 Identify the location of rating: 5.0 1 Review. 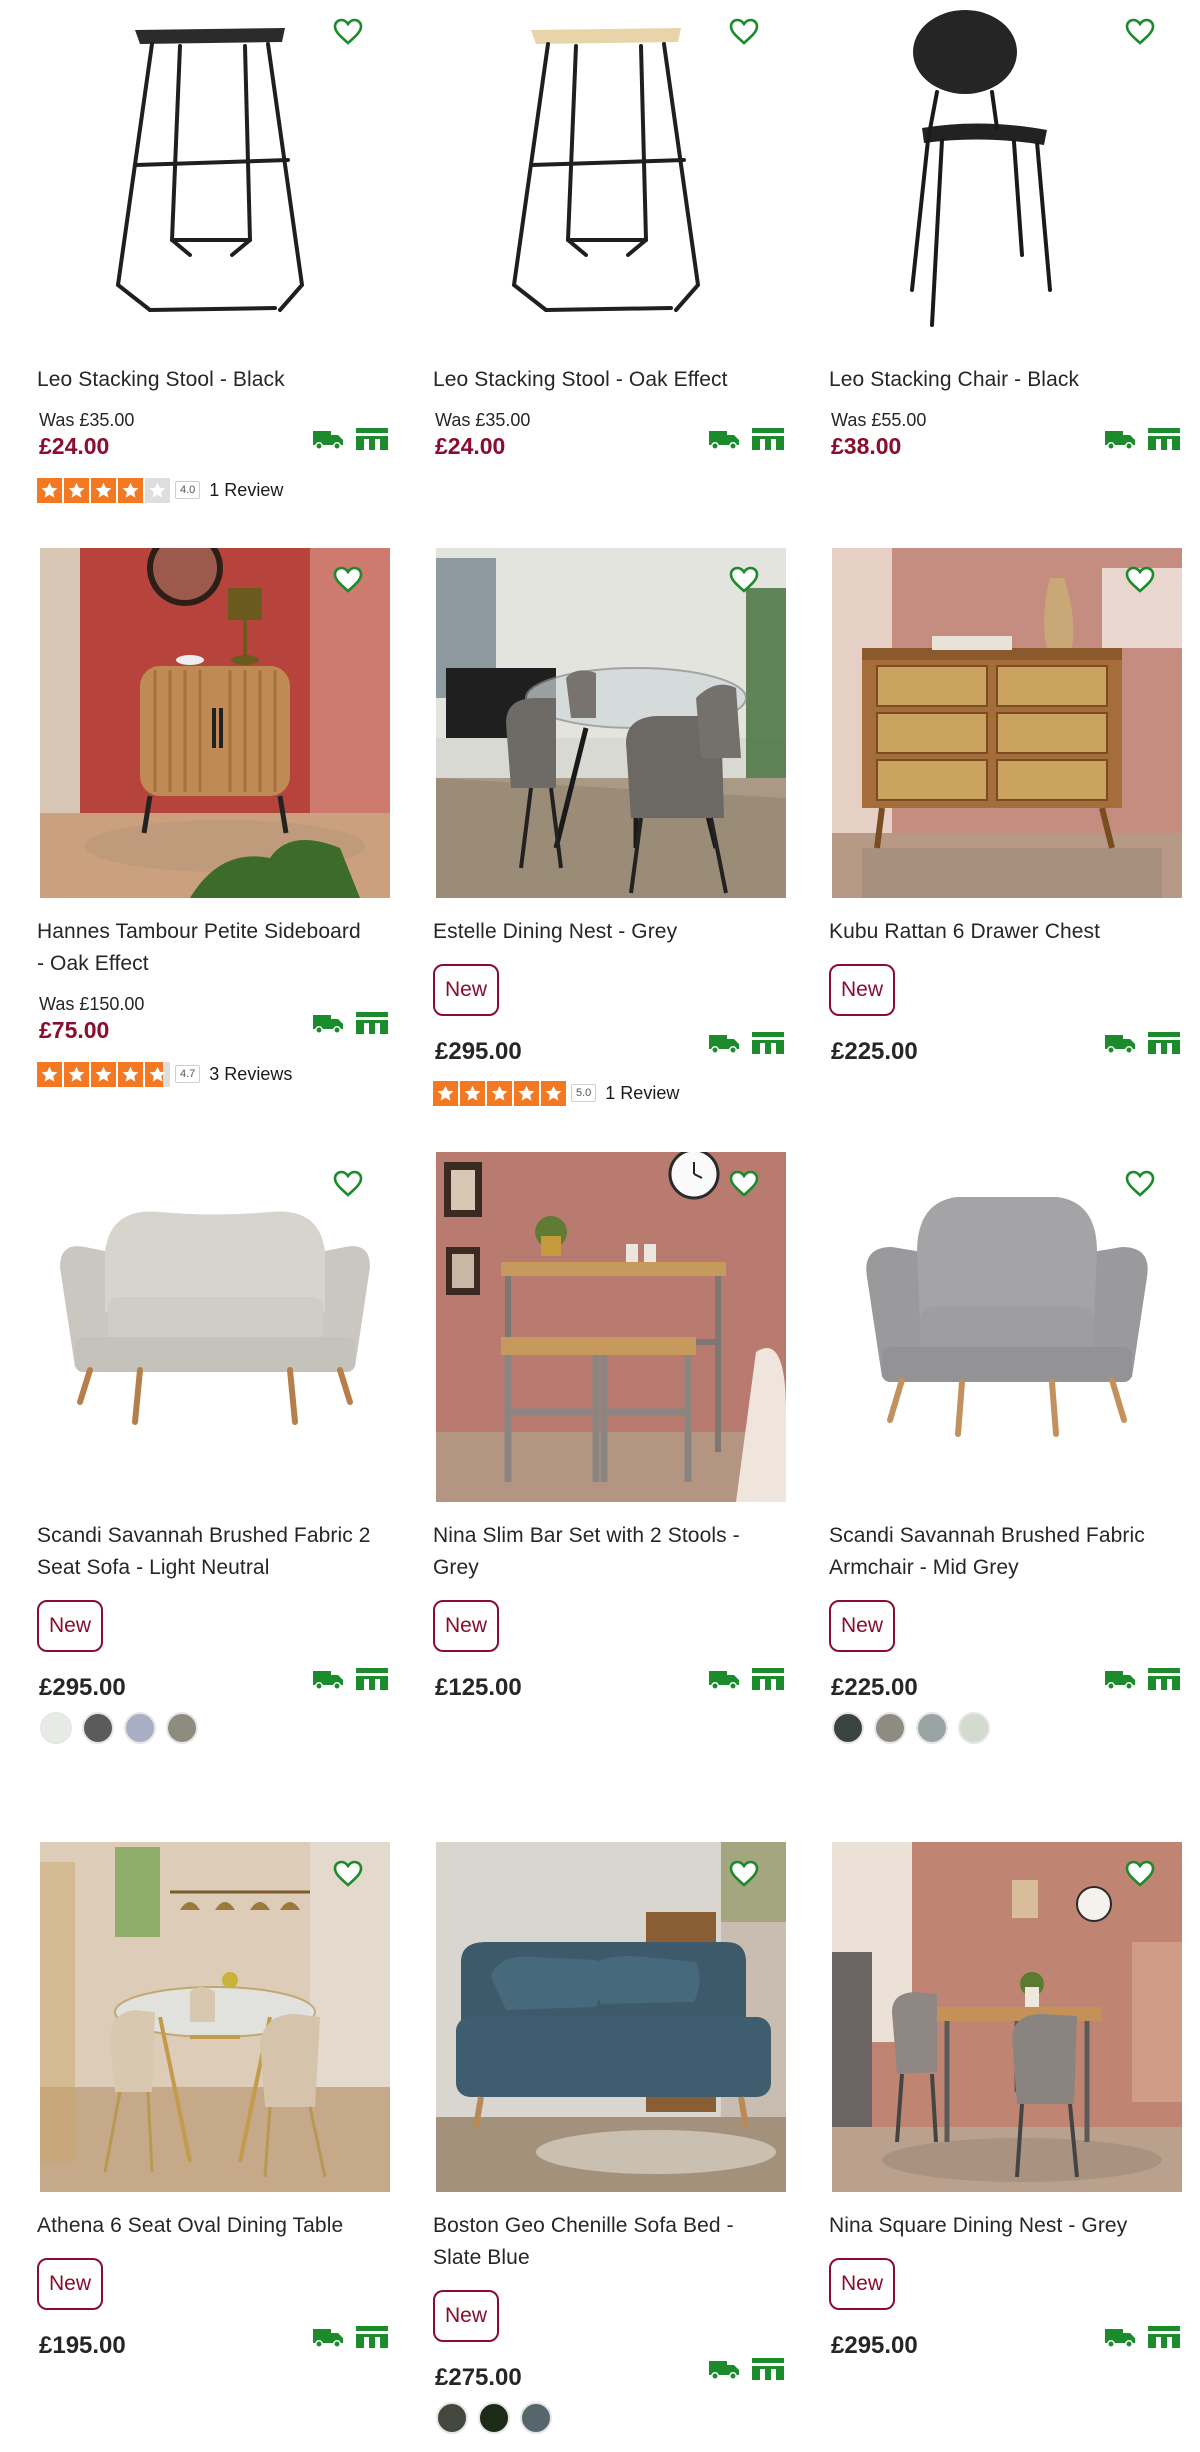
(556, 1093).